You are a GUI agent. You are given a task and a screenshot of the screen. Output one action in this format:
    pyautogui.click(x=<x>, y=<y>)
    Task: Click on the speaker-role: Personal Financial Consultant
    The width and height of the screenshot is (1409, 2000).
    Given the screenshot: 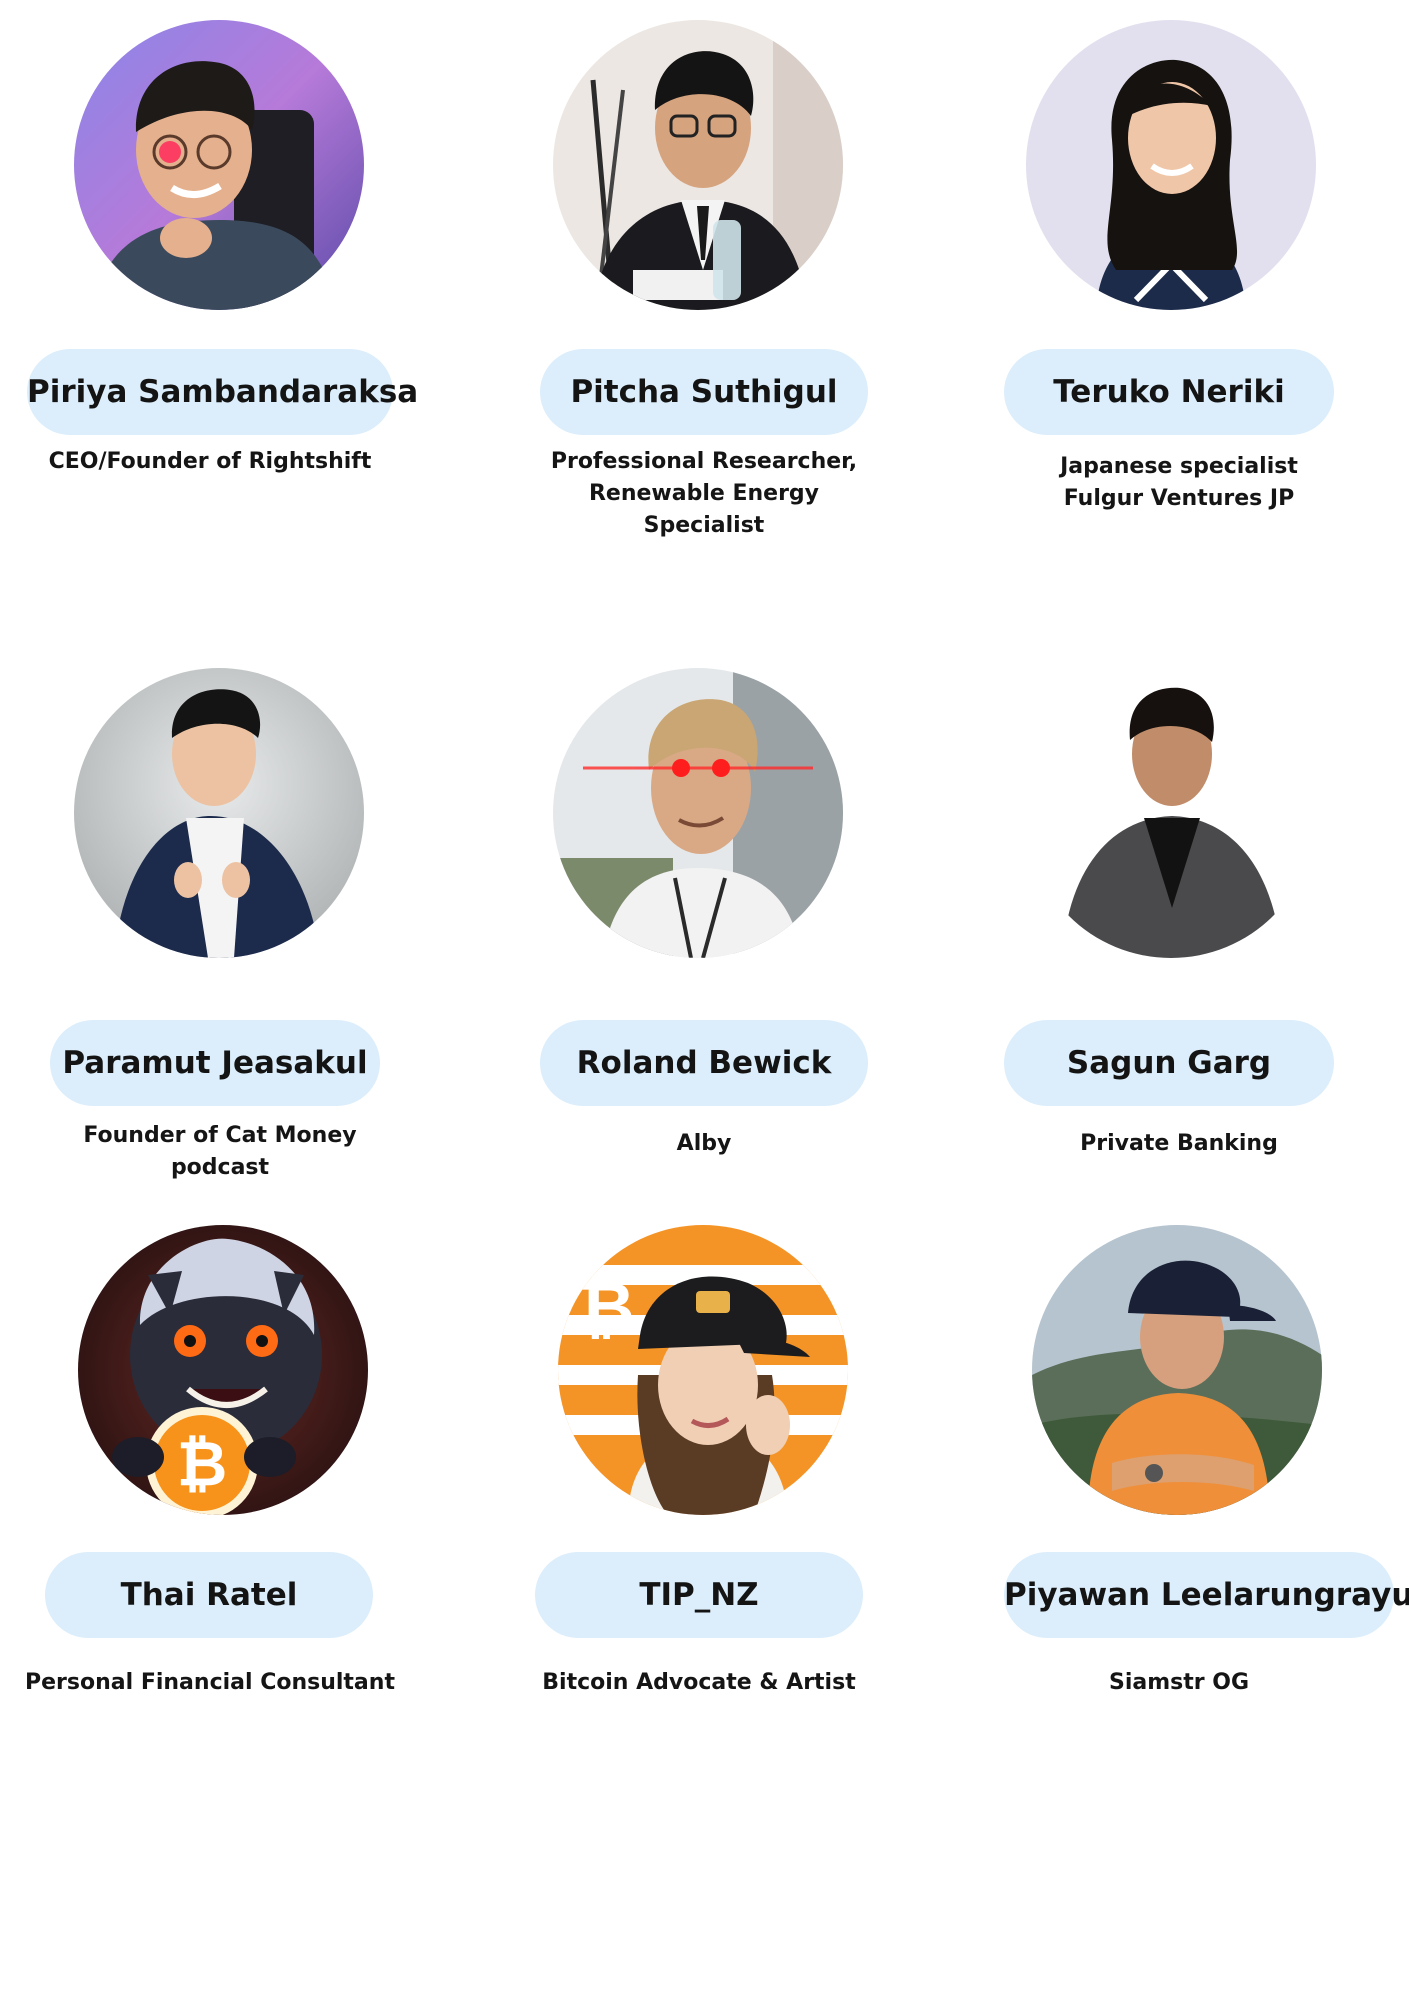 What is the action you would take?
    pyautogui.click(x=210, y=1683)
    